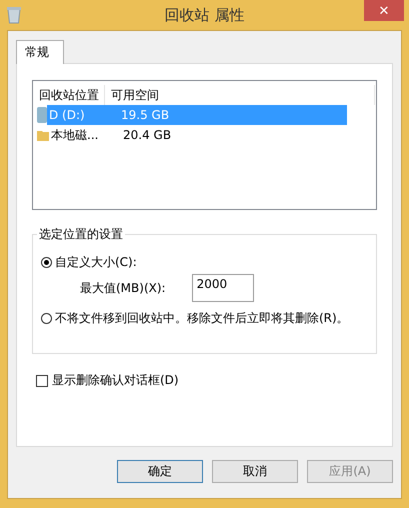 The height and width of the screenshot is (508, 409). What do you see at coordinates (202, 318) in the screenshot?
I see `option-label: 不将文件移到回收站中。移除文件后立即将其删除(R)。` at bounding box center [202, 318].